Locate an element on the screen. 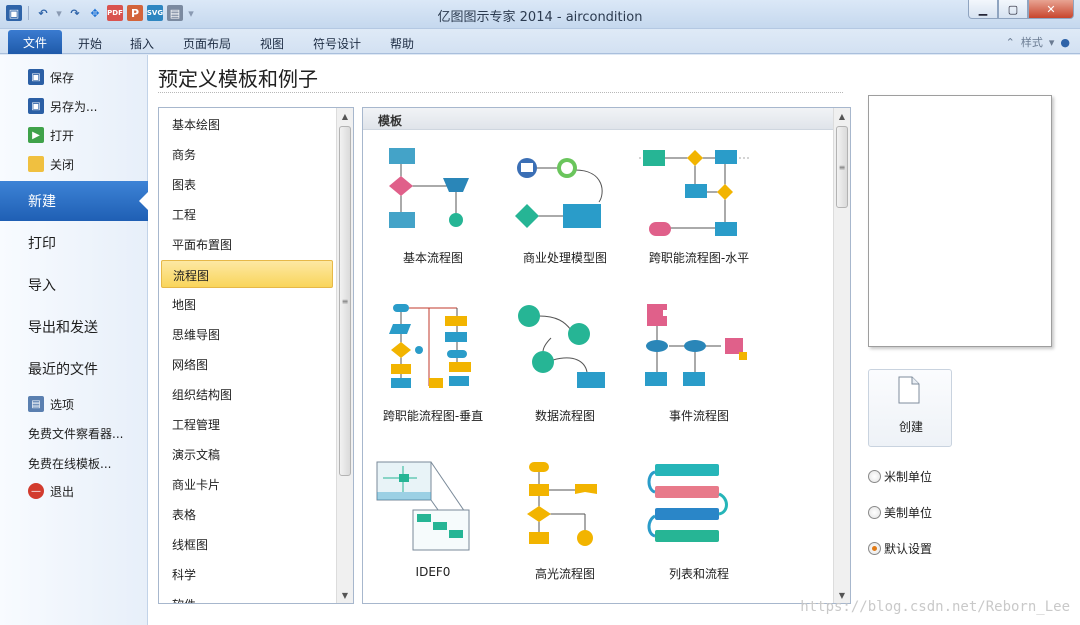 This screenshot has height=625, width=1080. category-item: 工程 is located at coordinates (247, 214).